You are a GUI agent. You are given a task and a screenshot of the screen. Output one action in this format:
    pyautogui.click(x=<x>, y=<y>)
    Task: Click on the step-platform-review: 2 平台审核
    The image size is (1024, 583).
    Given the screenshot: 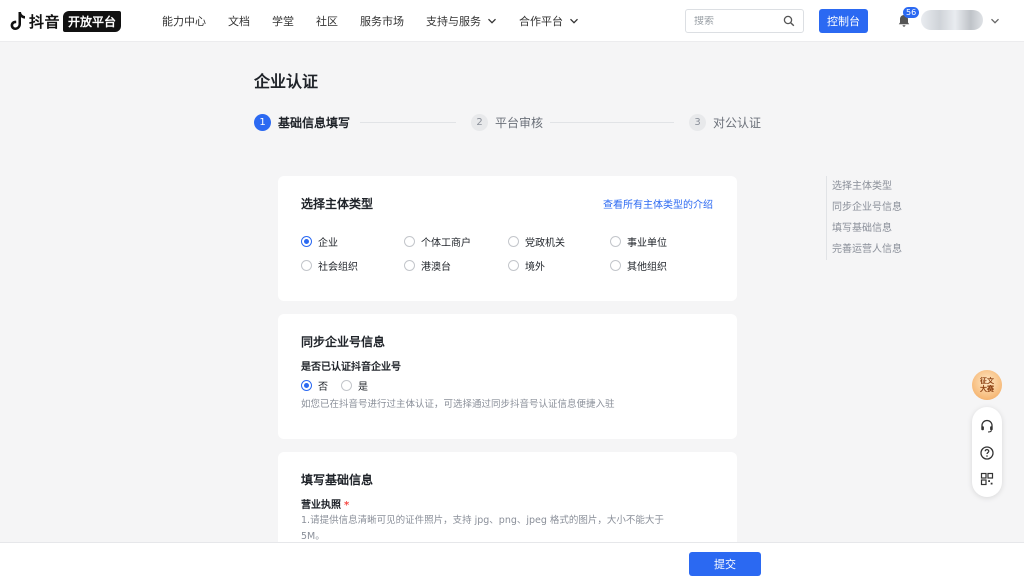 What is the action you would take?
    pyautogui.click(x=507, y=122)
    